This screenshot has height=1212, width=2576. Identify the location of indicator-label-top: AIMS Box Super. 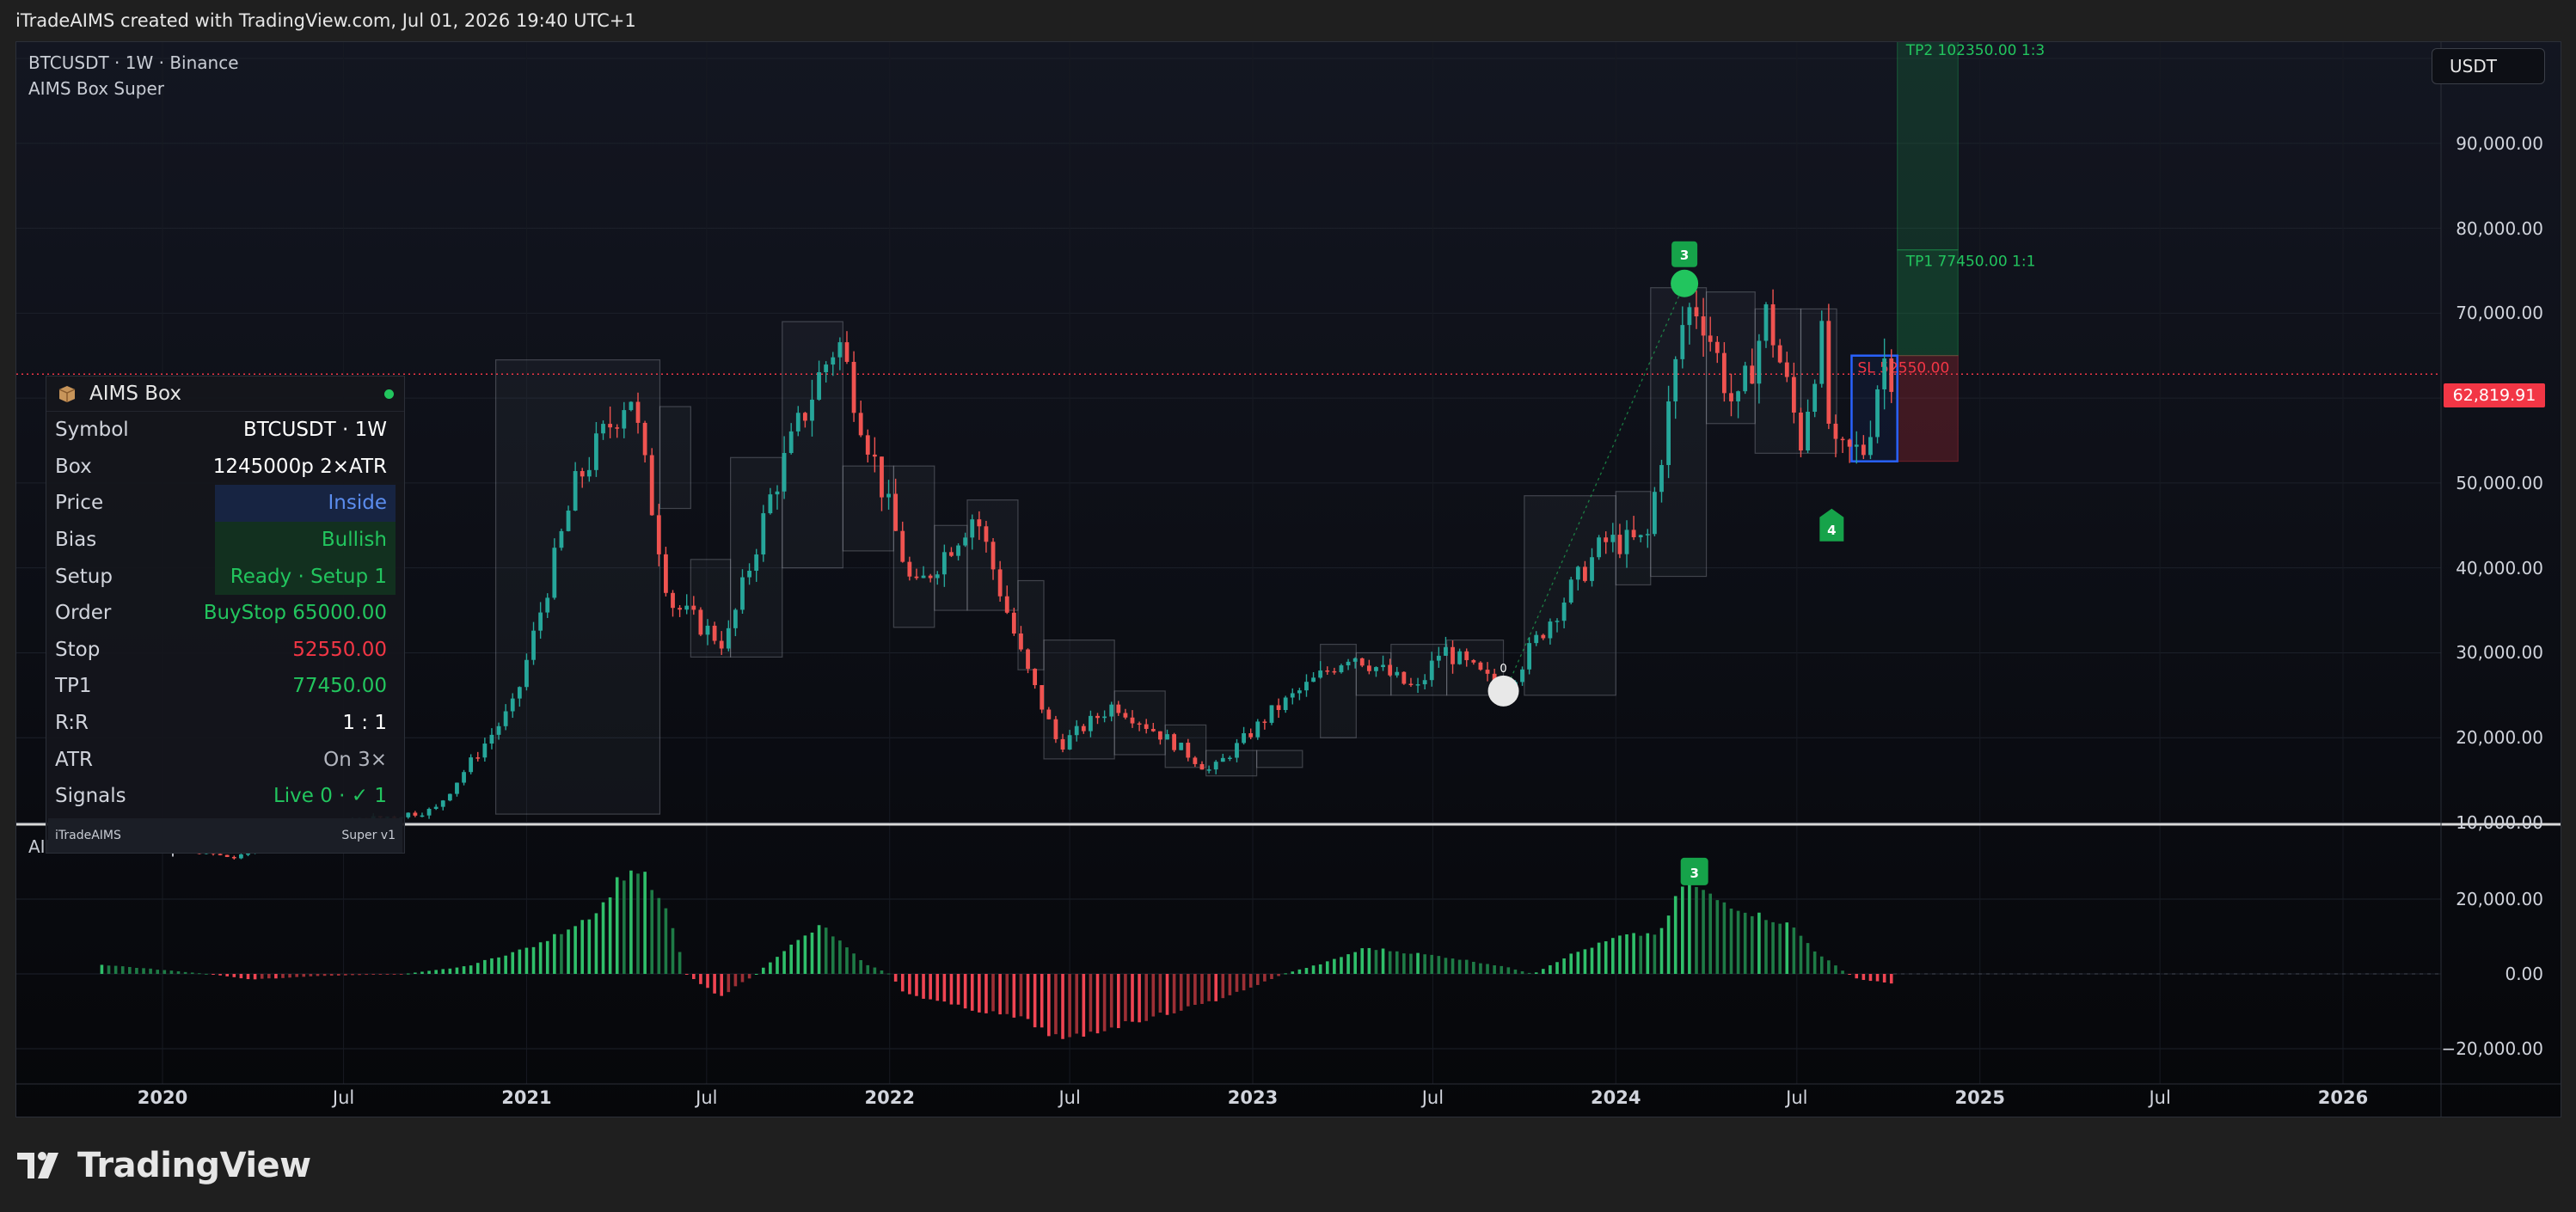
(96, 88).